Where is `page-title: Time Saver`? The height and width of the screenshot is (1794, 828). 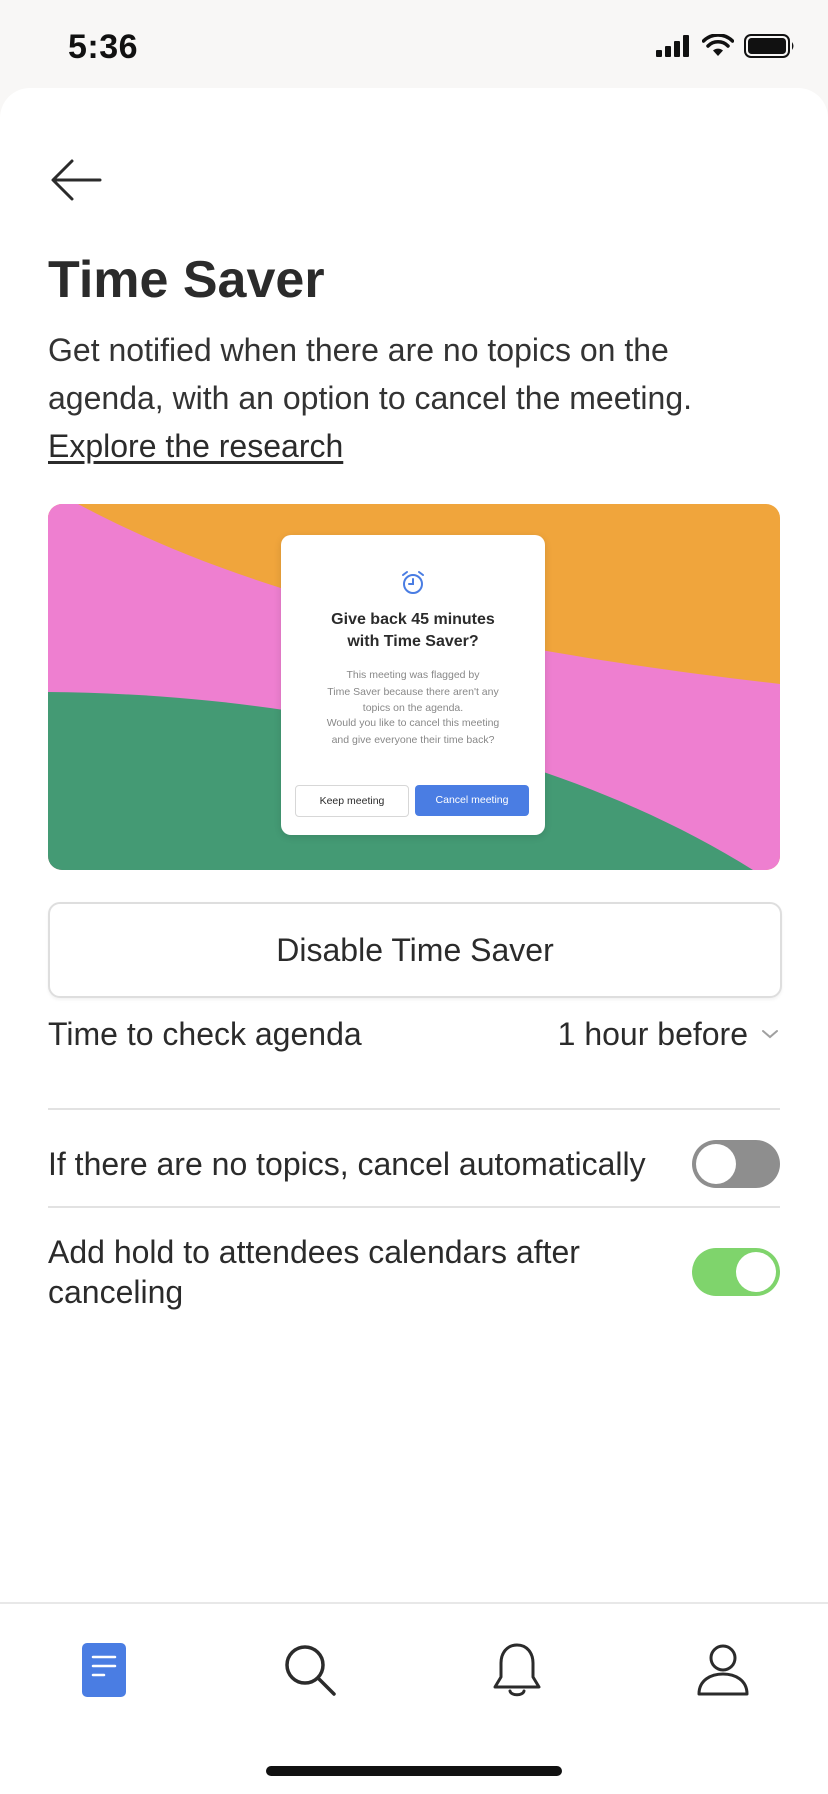 page-title: Time Saver is located at coordinates (186, 280).